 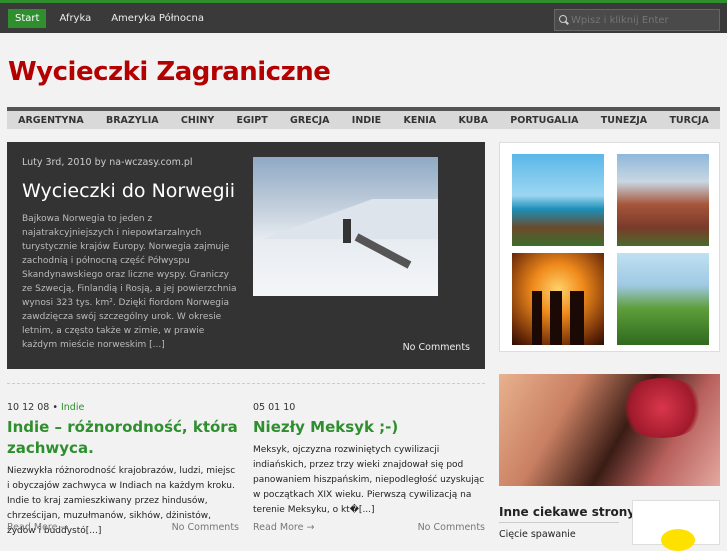 I want to click on nav-ameryka-polnocna: Ameryka Północnа, so click(x=157, y=18).